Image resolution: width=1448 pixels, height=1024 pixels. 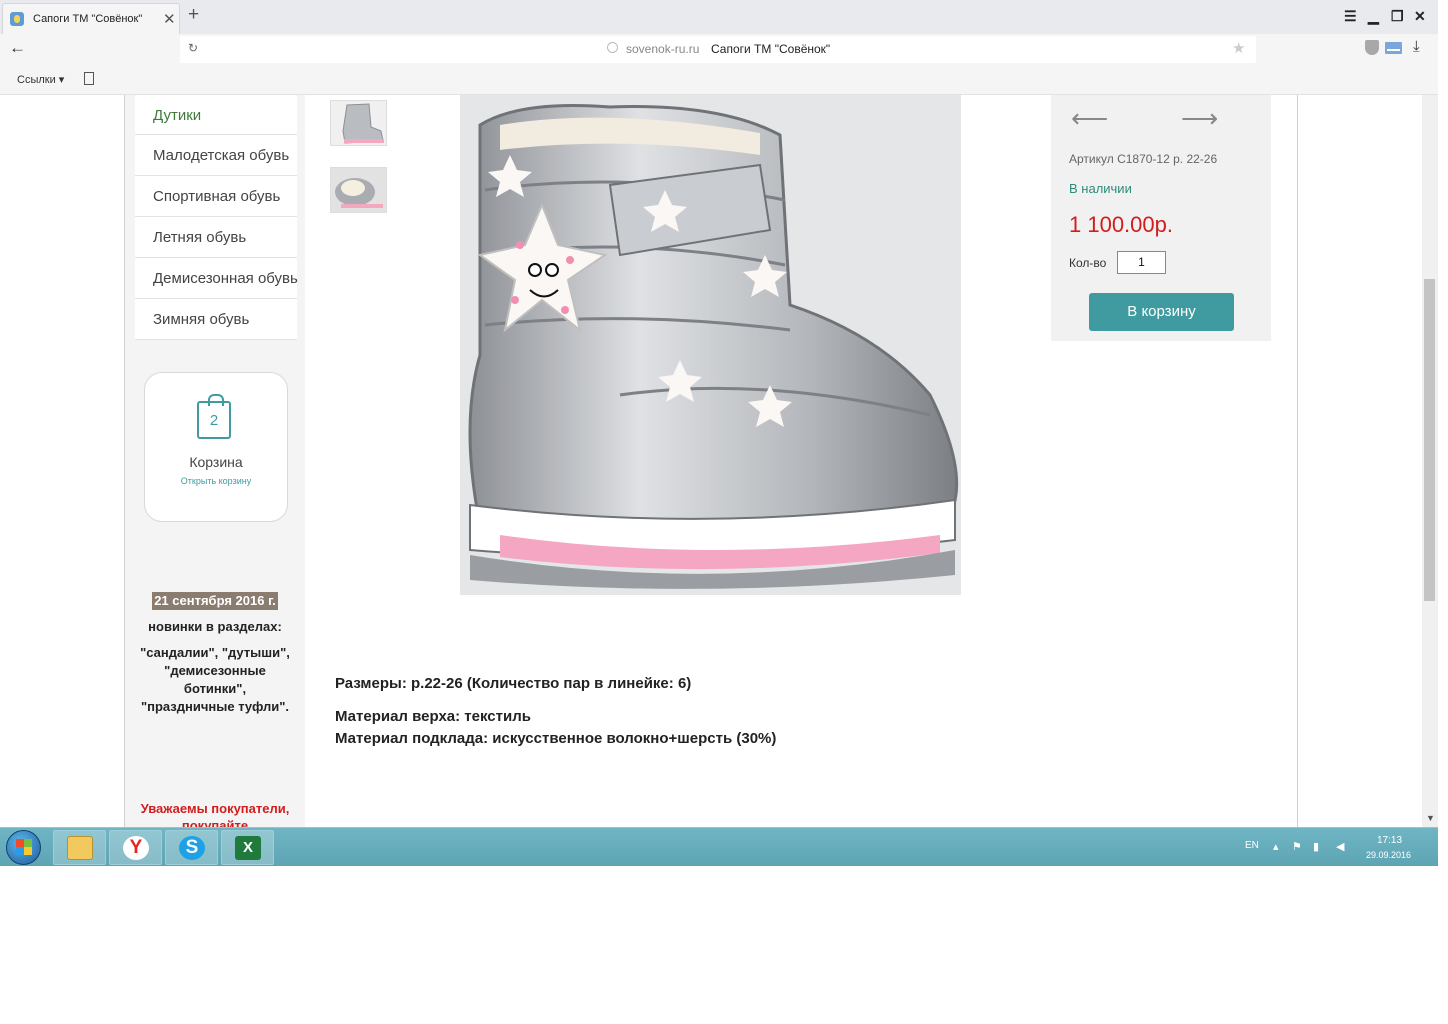 What do you see at coordinates (1089, 118) in the screenshot?
I see `prev-product-arrow-icon: ⟵` at bounding box center [1089, 118].